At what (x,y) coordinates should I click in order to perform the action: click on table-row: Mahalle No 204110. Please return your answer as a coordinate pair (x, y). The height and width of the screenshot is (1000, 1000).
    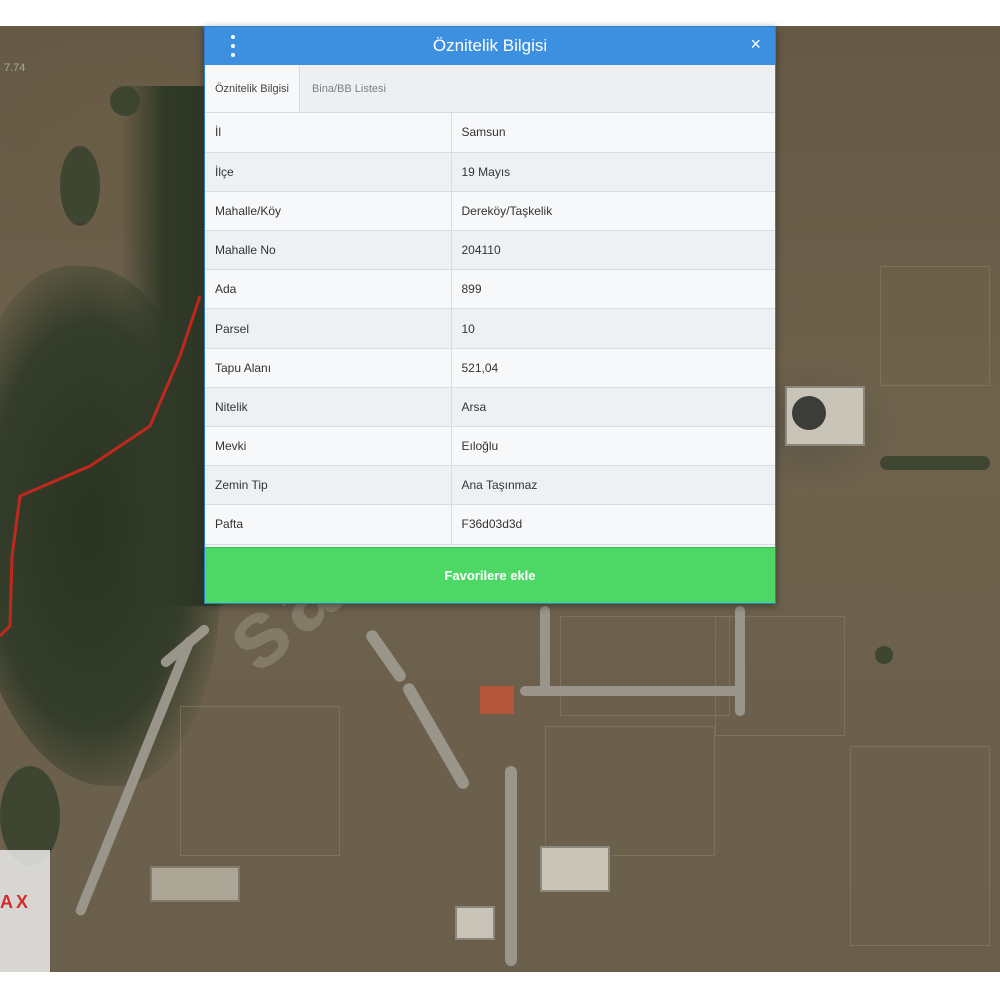
    Looking at the image, I should click on (490, 250).